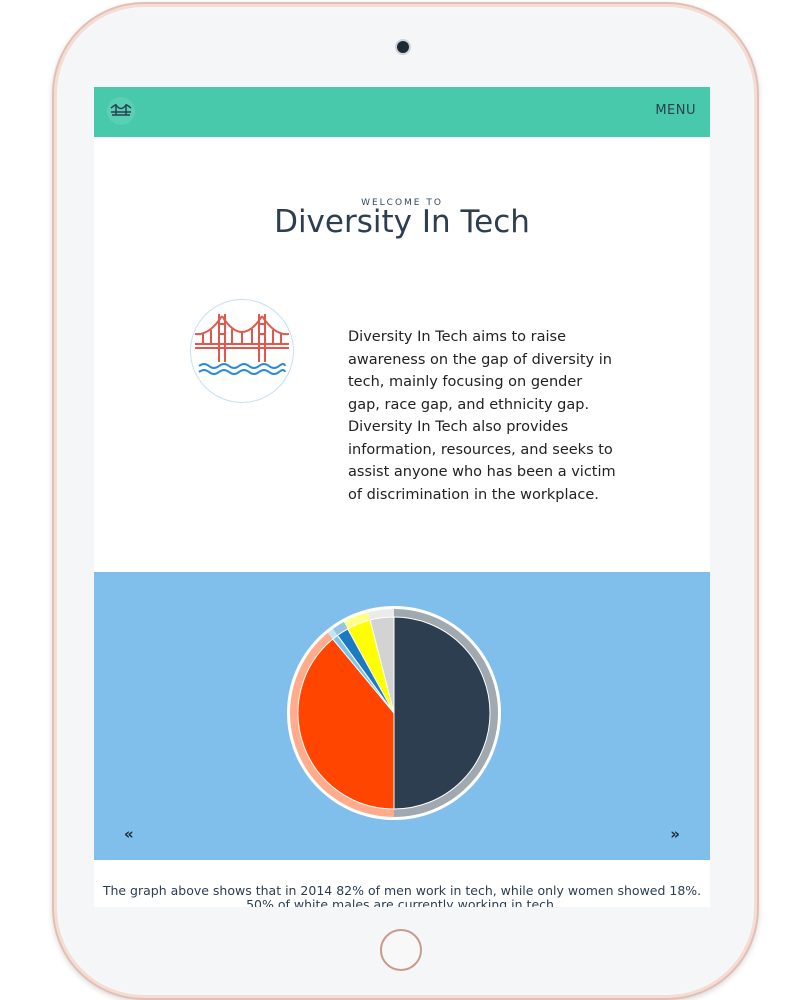 The height and width of the screenshot is (1000, 808). I want to click on home-button, so click(401, 950).